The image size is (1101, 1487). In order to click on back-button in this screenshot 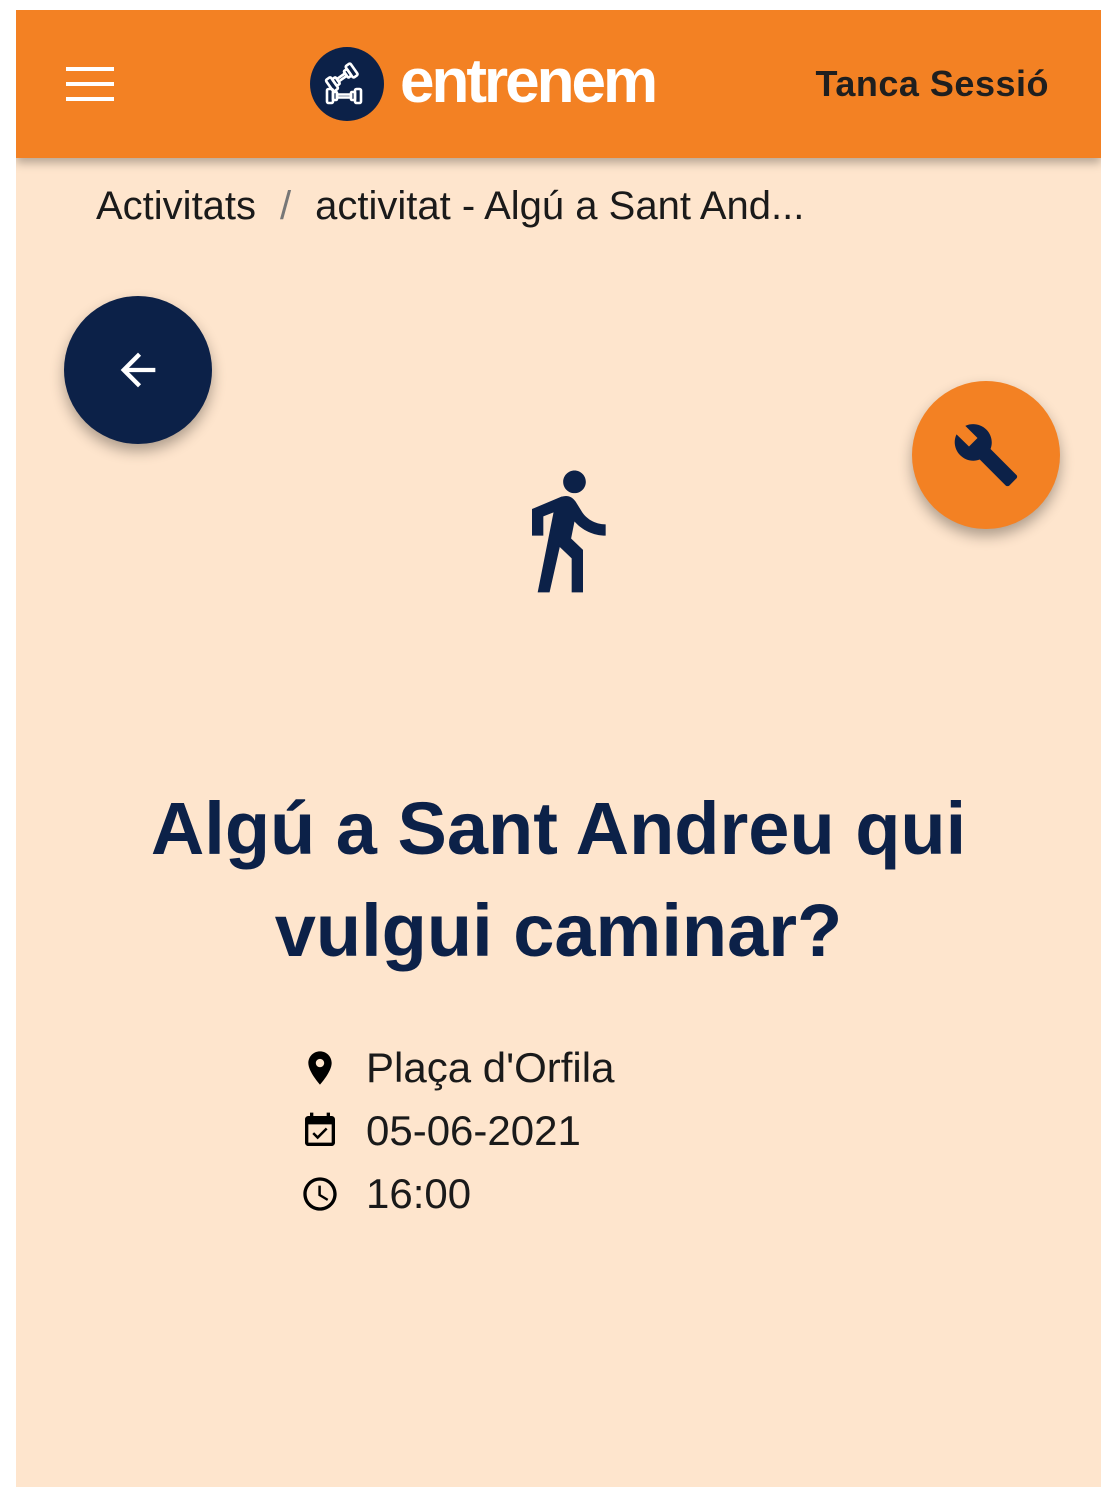, I will do `click(138, 370)`.